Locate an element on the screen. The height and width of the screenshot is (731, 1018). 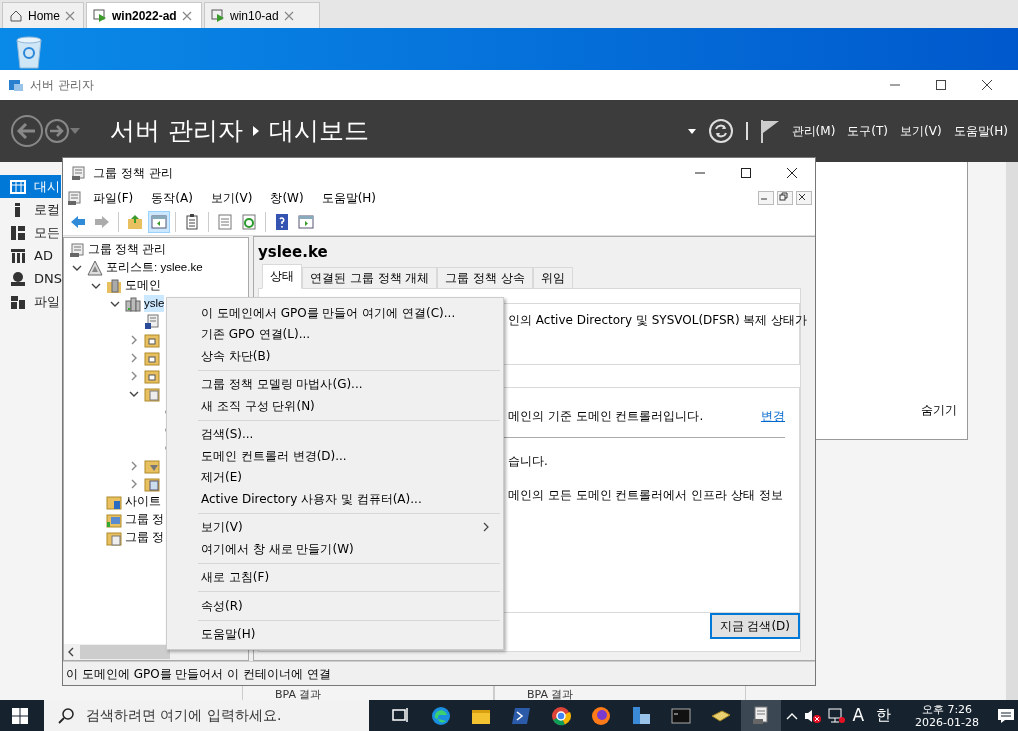
tree-item: 도메인 is located at coordinates (143, 286).